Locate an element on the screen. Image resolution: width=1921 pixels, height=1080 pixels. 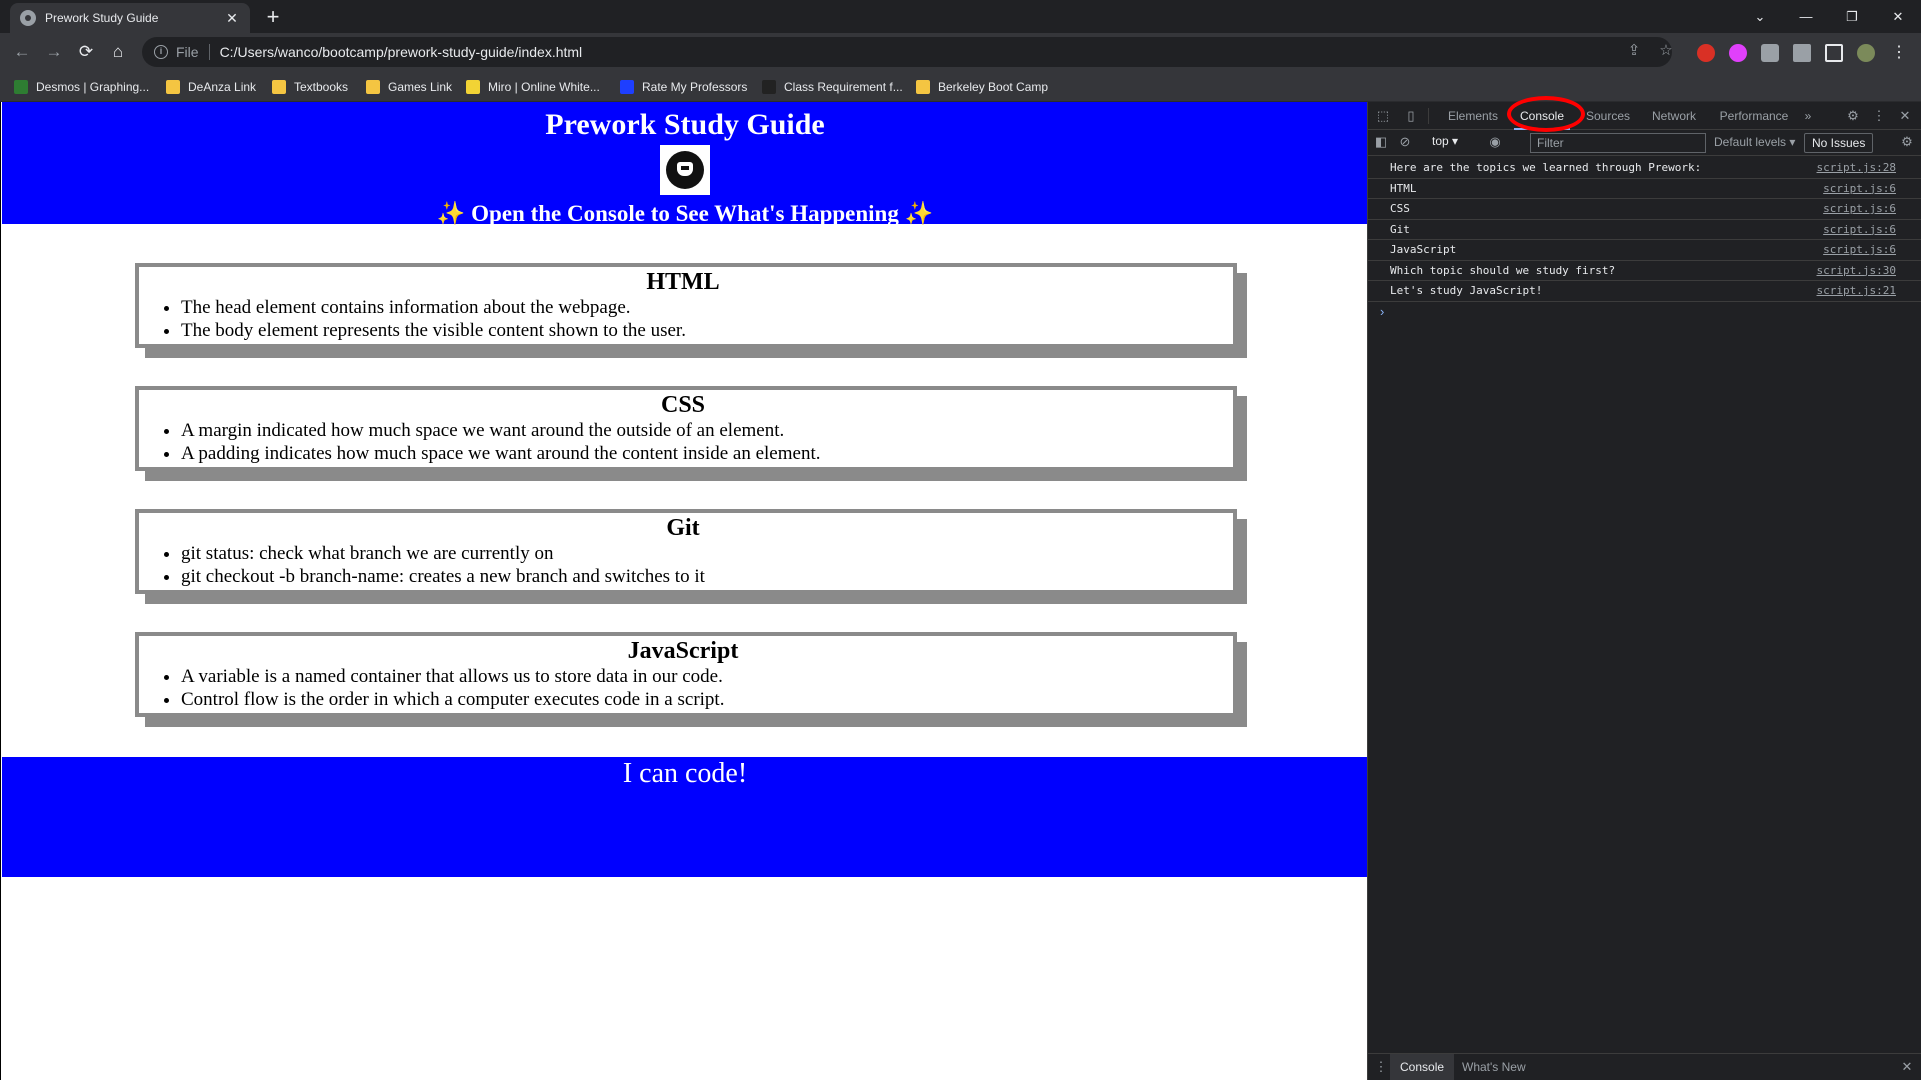
close-drawer-icon: ✕ is located at coordinates (1907, 1067).